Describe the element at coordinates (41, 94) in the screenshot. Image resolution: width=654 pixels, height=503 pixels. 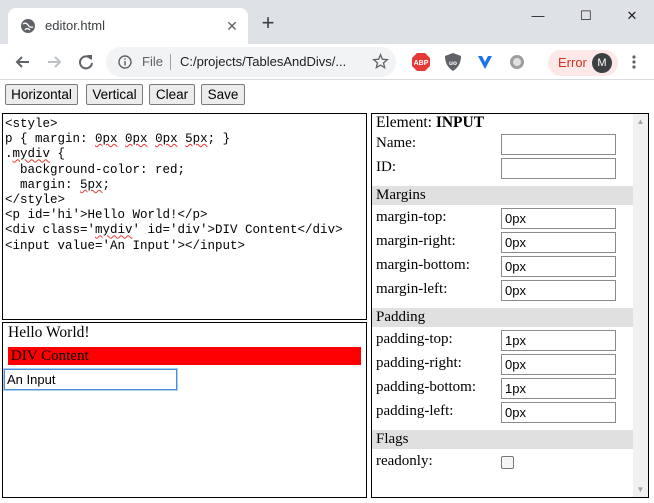
I see `horizontal-button: Horizontal` at that location.